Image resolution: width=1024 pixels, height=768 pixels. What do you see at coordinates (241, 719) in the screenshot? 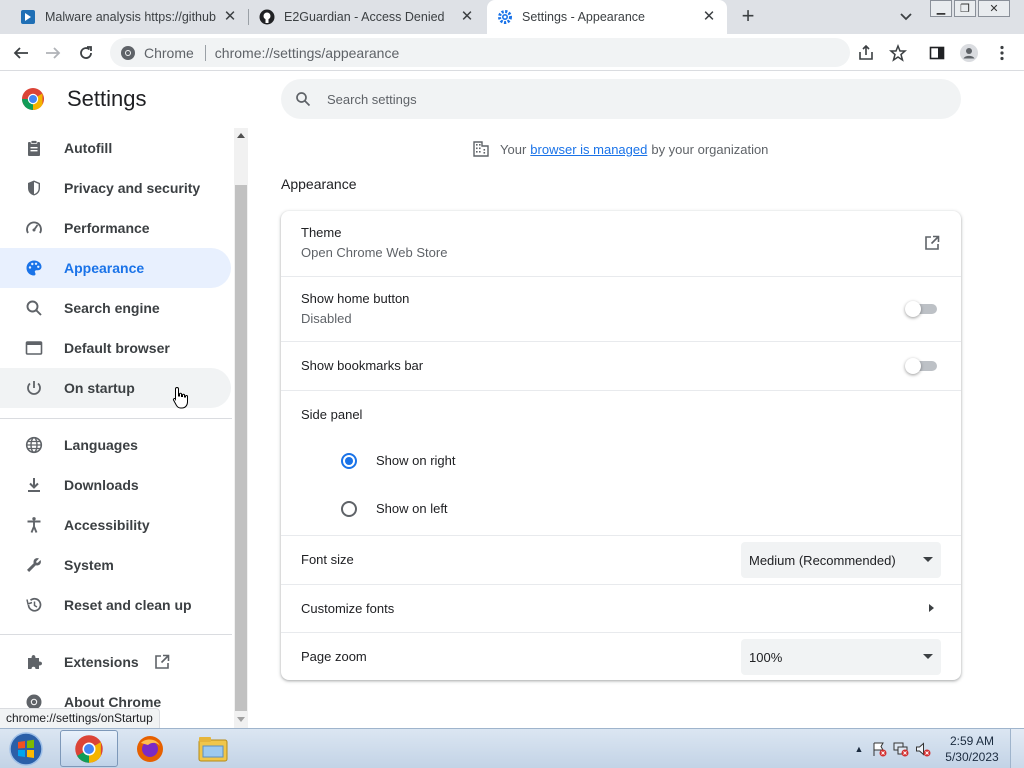
I see `scroll-down-arrow` at bounding box center [241, 719].